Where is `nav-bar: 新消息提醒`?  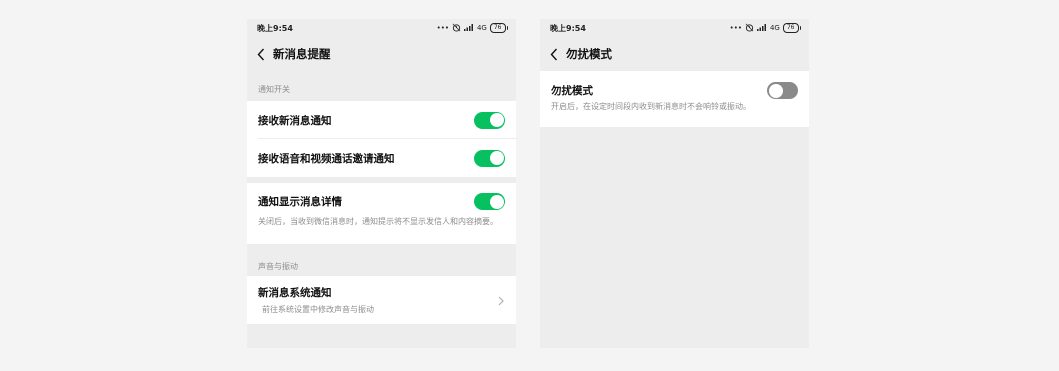 nav-bar: 新消息提醒 is located at coordinates (381, 54).